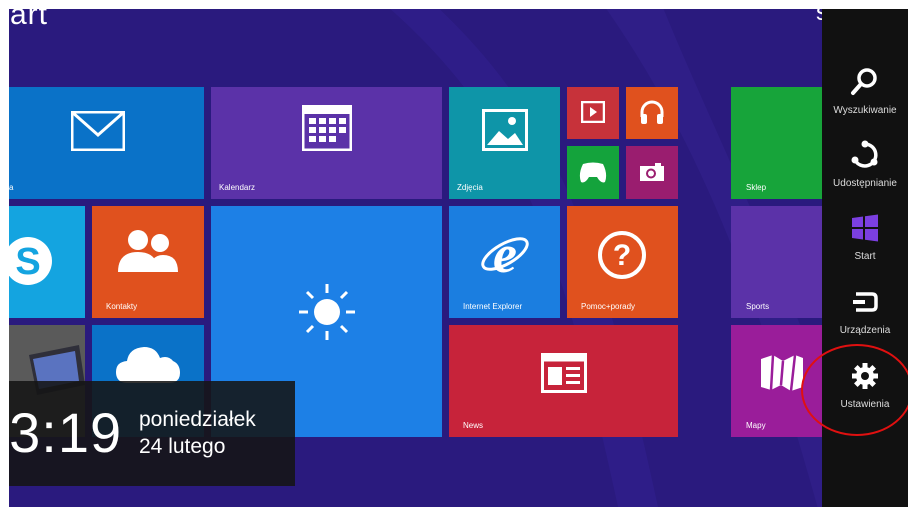 The width and height of the screenshot is (908, 516). I want to click on tile-photos: Zdjęcia, so click(504, 143).